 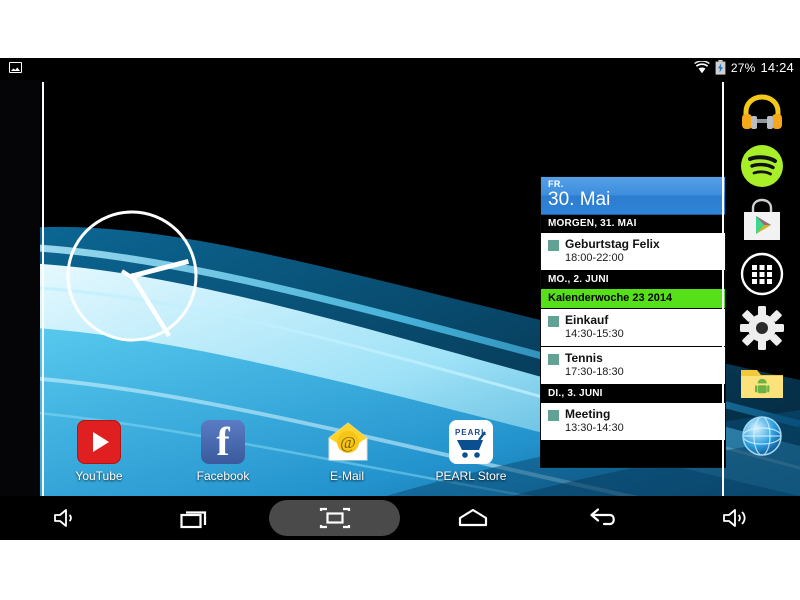 What do you see at coordinates (594, 258) in the screenshot?
I see `event-time: 18:00-22:00` at bounding box center [594, 258].